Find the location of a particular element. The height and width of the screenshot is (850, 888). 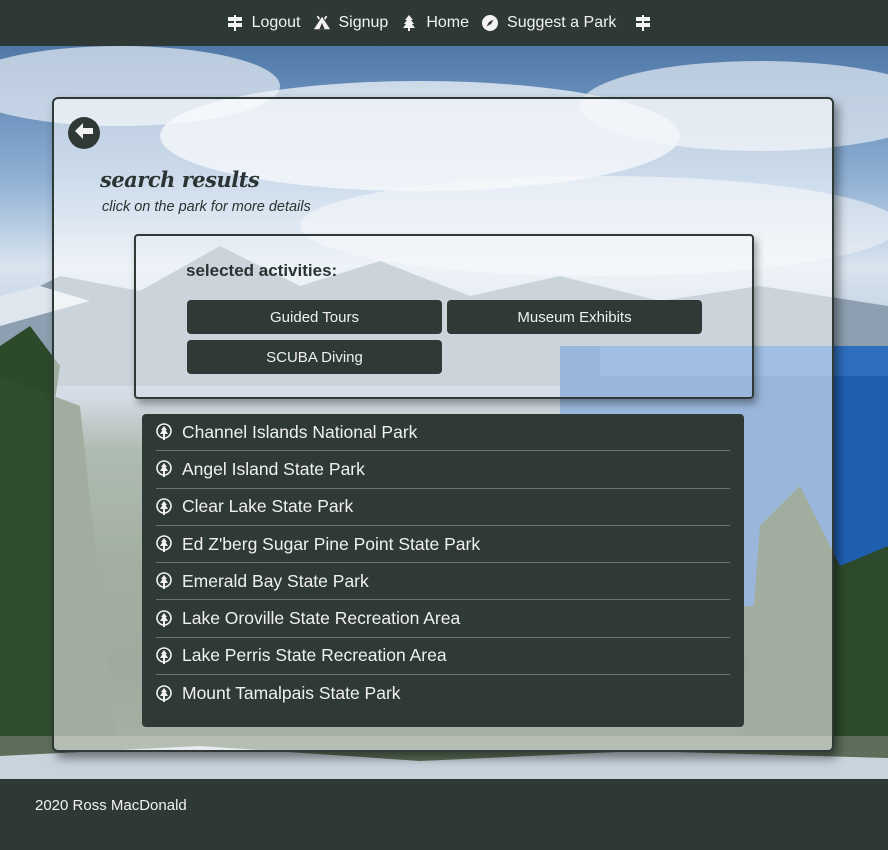

park-name: Channel Islands National Park is located at coordinates (300, 431).